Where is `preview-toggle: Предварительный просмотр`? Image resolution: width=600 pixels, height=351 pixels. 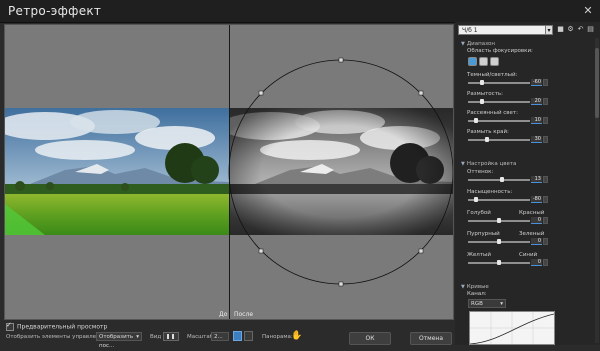 preview-toggle: Предварительный просмотр is located at coordinates (57, 326).